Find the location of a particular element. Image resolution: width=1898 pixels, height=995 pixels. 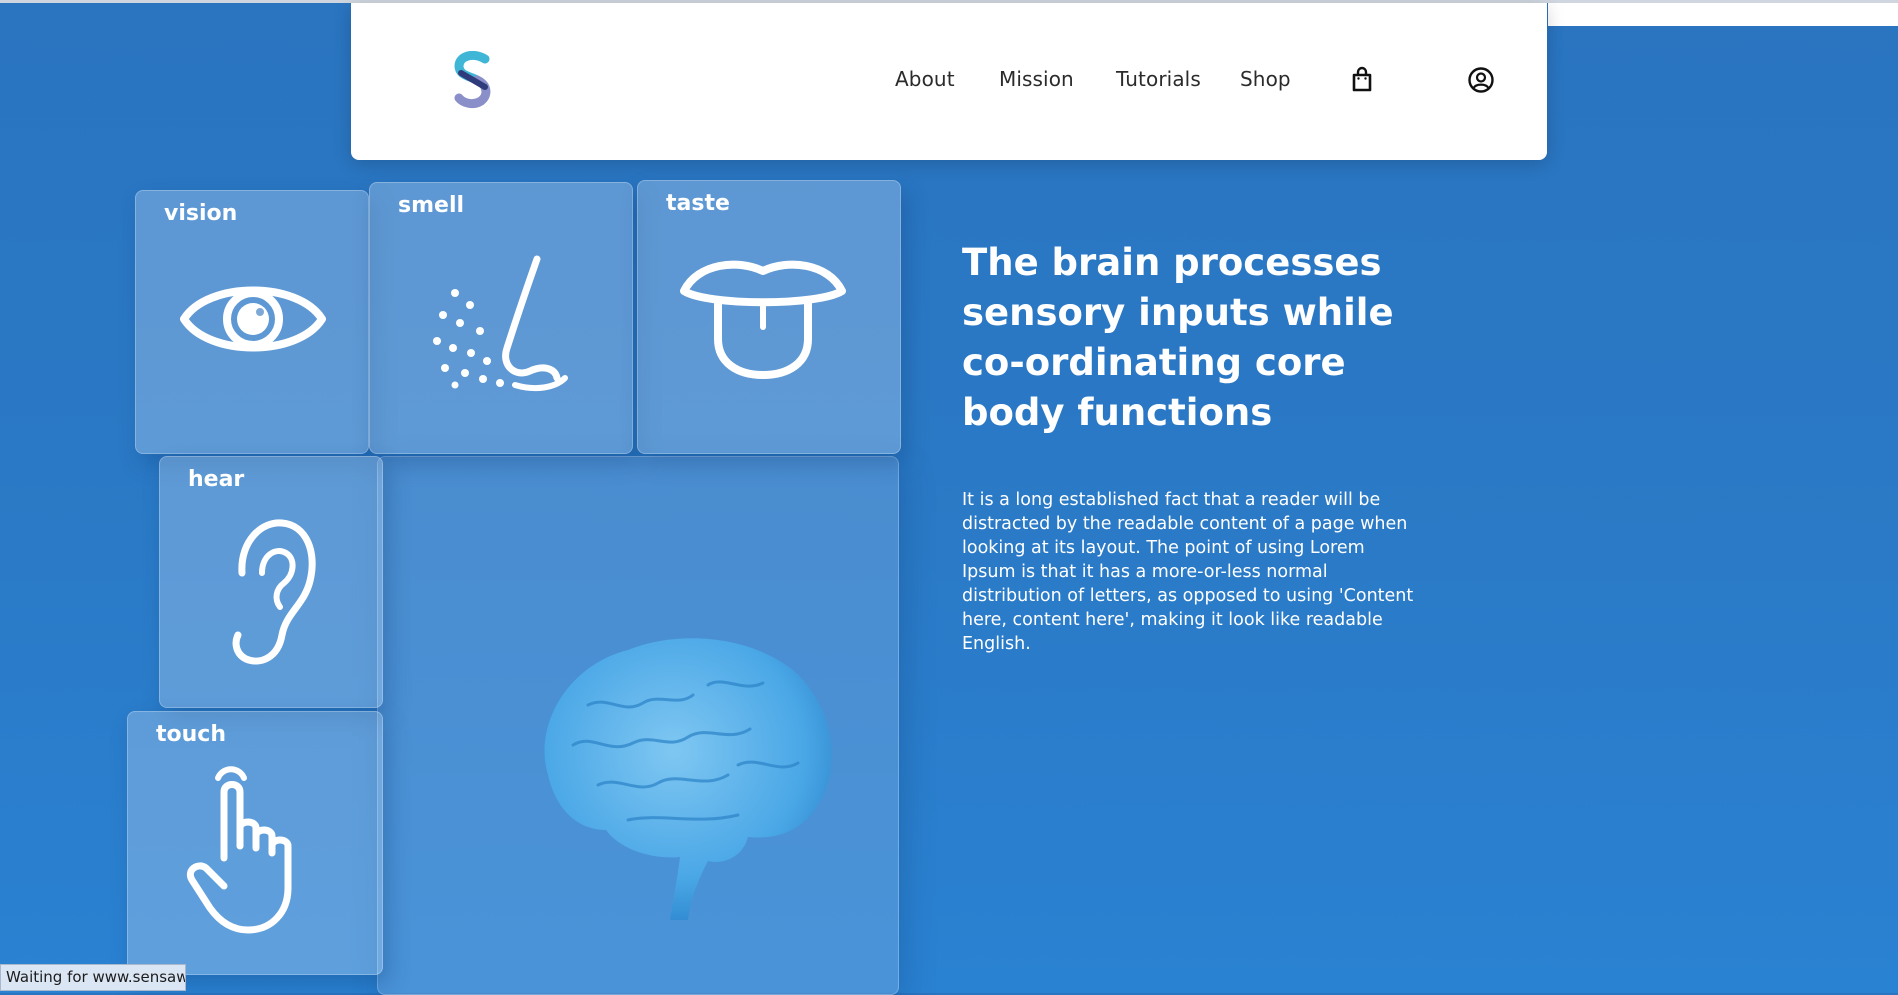

taste-tile: taste is located at coordinates (769, 317).